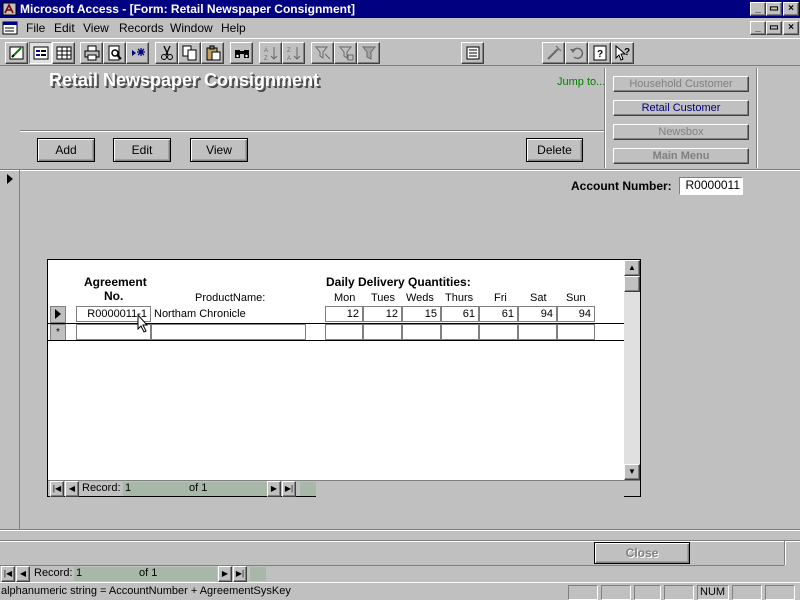 This screenshot has height=600, width=800. Describe the element at coordinates (758, 28) in the screenshot. I see `doc-minimize-button: _` at that location.